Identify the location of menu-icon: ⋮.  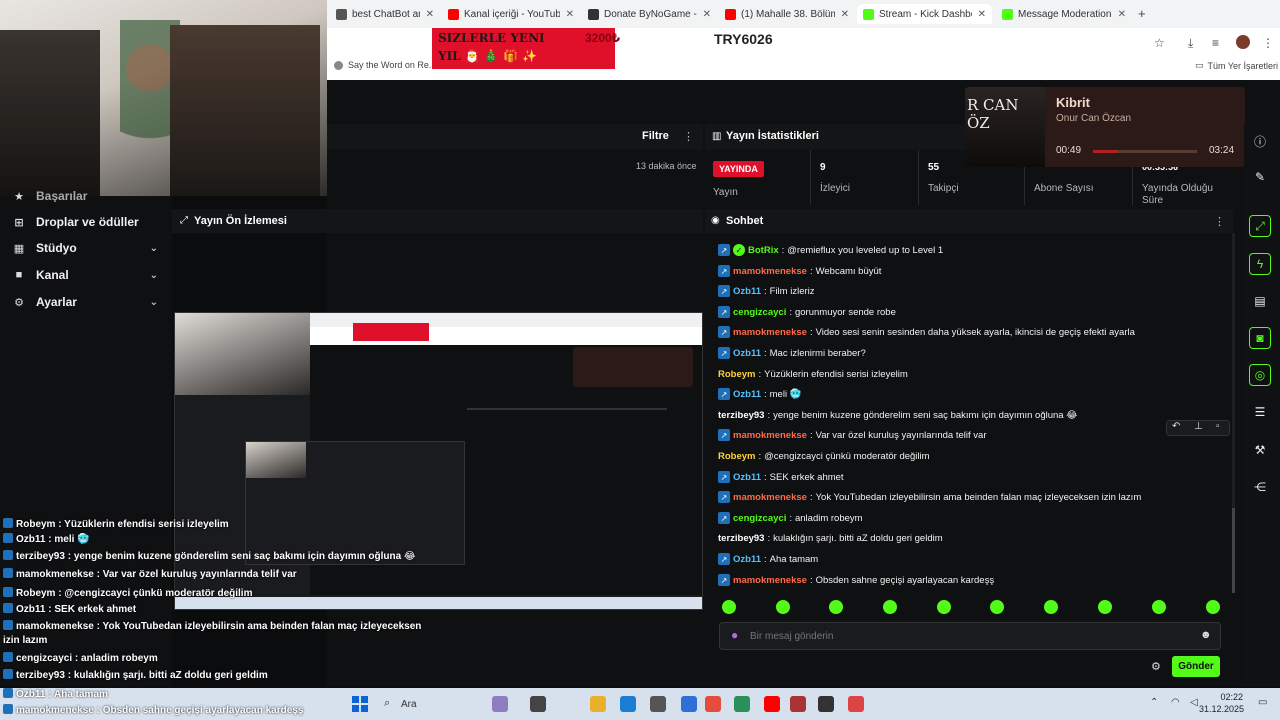
(1268, 43).